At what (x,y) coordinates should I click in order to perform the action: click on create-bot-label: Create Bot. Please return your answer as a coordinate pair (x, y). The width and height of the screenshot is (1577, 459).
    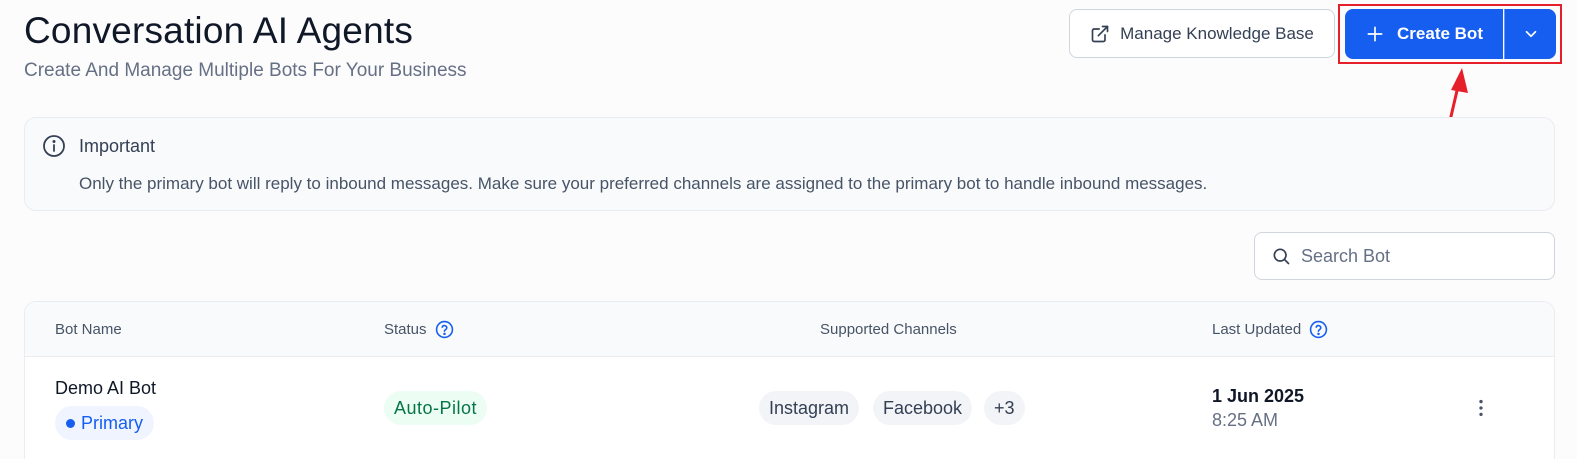
    Looking at the image, I should click on (1440, 33).